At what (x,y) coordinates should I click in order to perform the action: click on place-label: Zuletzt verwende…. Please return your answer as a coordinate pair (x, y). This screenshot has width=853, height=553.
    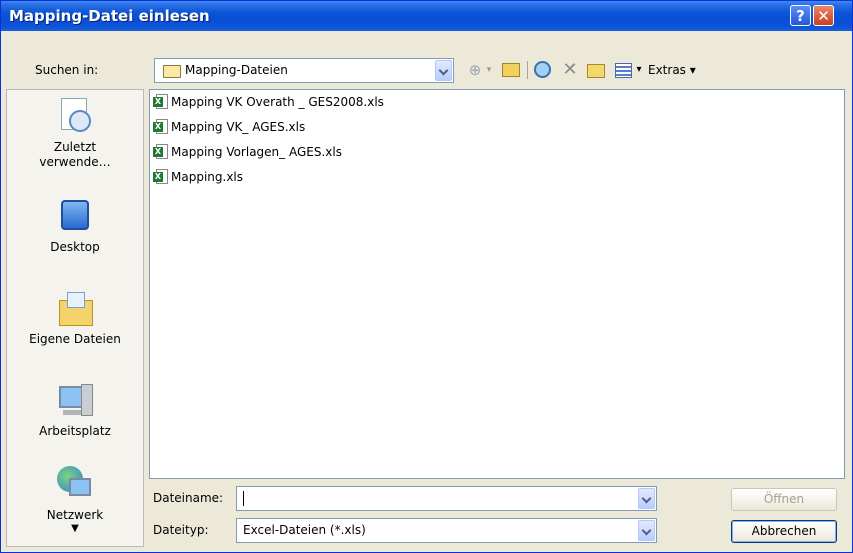
    Looking at the image, I should click on (75, 154).